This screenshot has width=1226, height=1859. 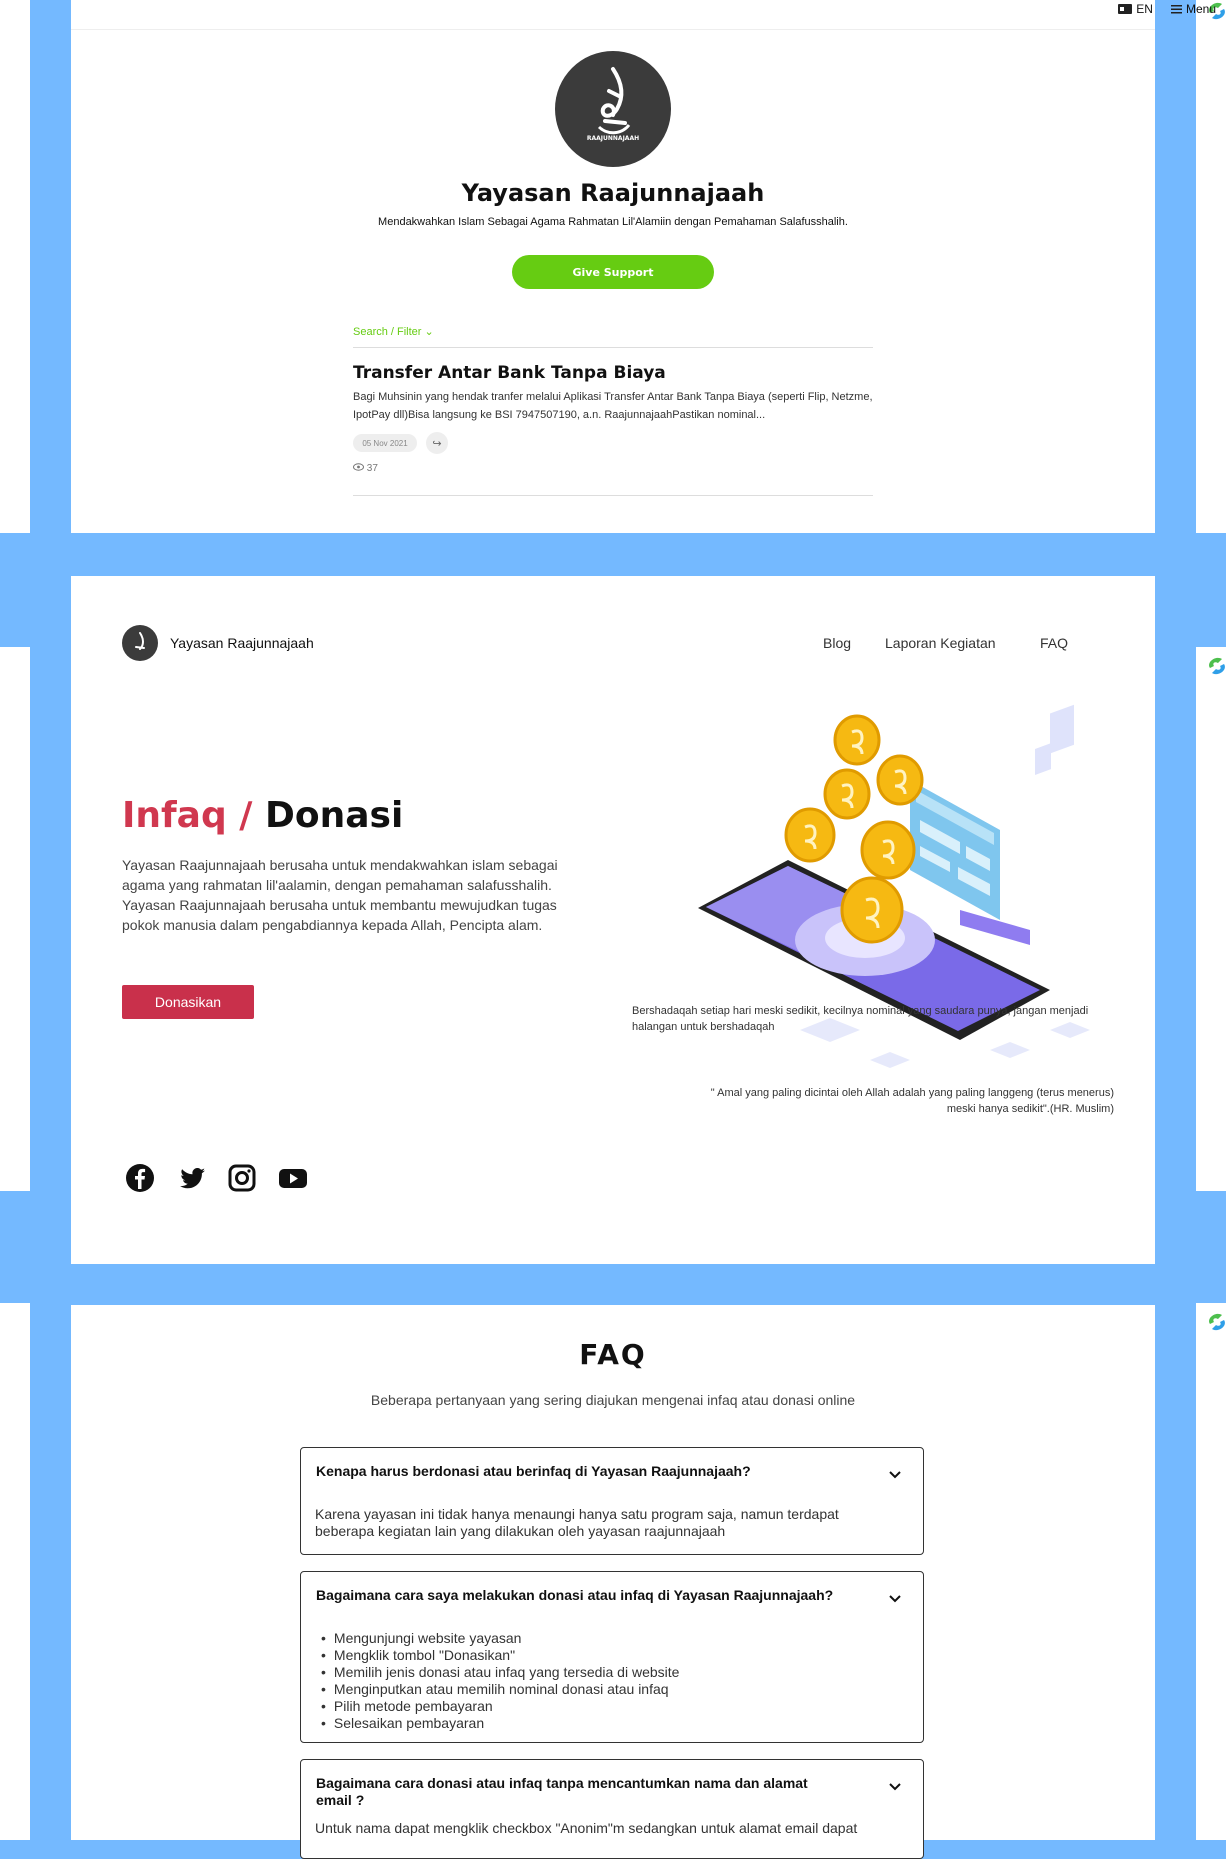 I want to click on brand-logo, so click(x=140, y=643).